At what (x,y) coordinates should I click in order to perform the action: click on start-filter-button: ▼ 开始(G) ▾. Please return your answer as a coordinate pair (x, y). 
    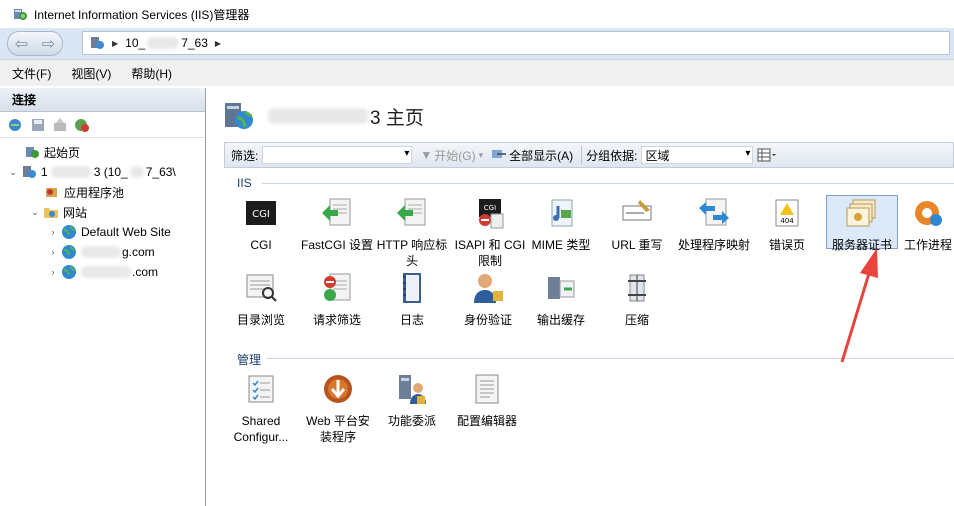
    Looking at the image, I should click on (451, 155).